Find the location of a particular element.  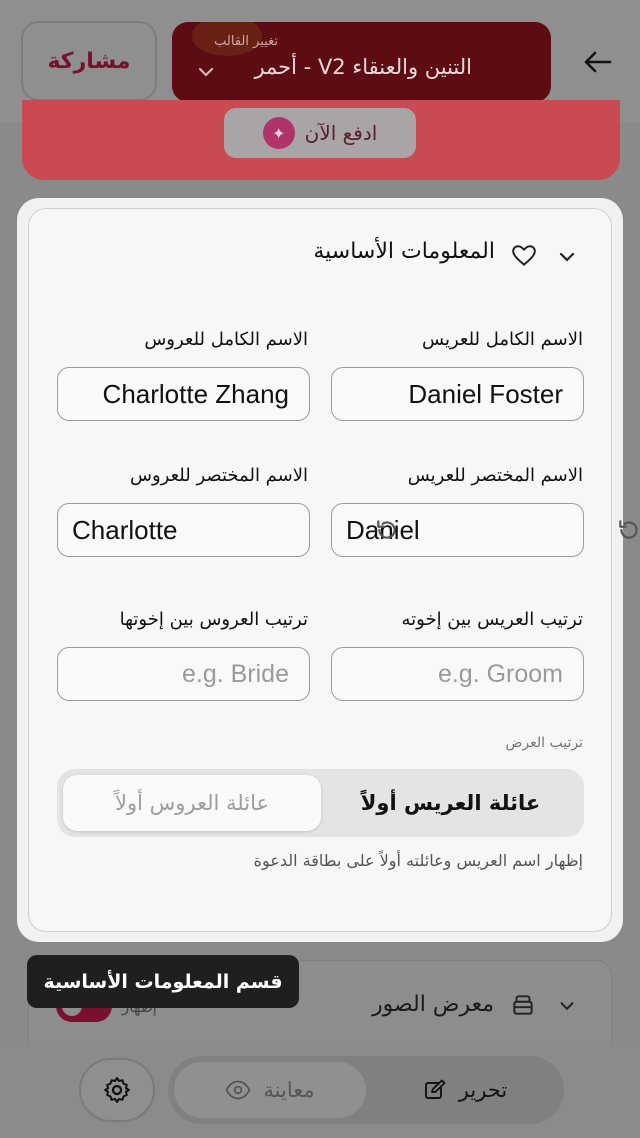

settings-button is located at coordinates (117, 1090).